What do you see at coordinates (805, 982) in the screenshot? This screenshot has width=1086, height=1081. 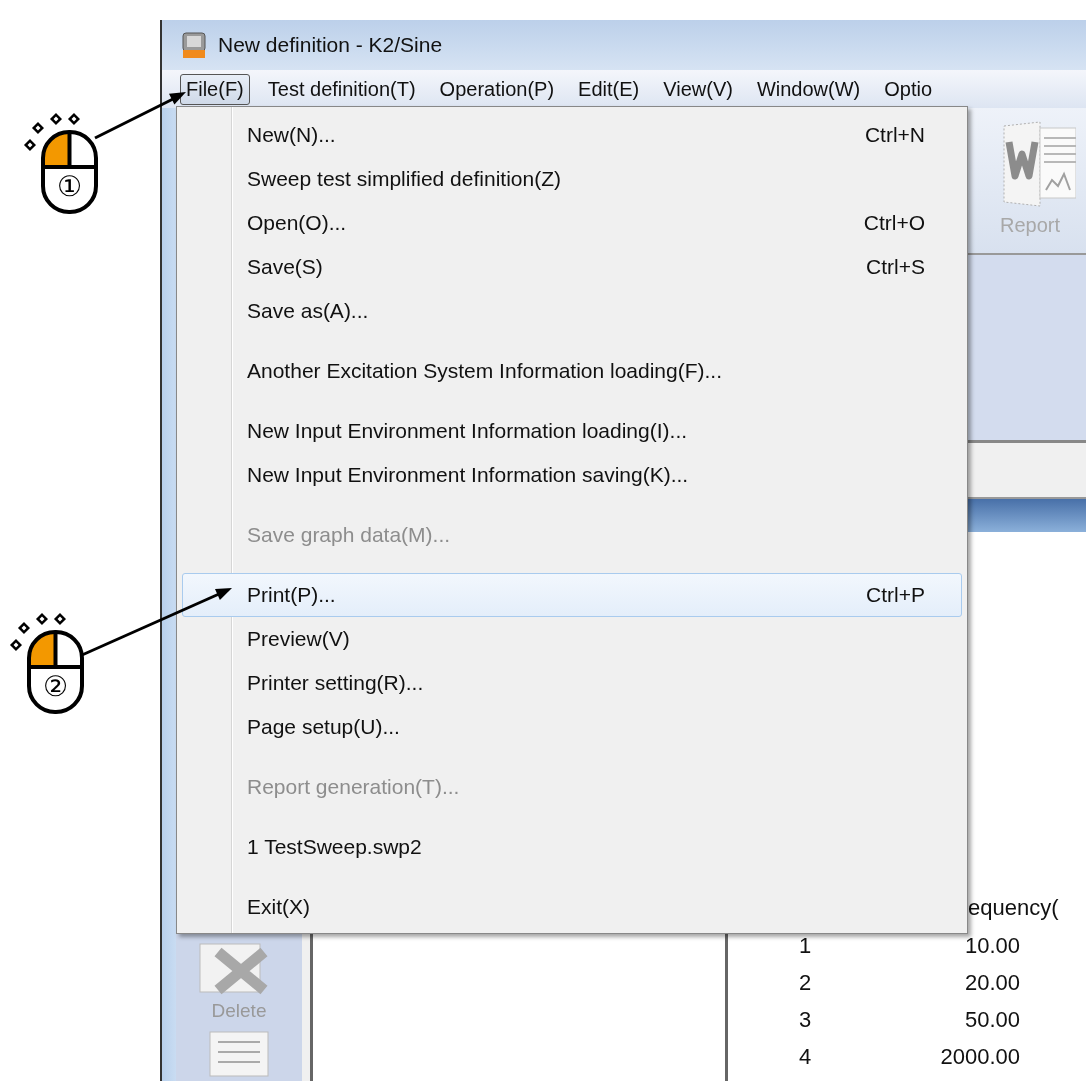 I see `table-cell-text: 2` at bounding box center [805, 982].